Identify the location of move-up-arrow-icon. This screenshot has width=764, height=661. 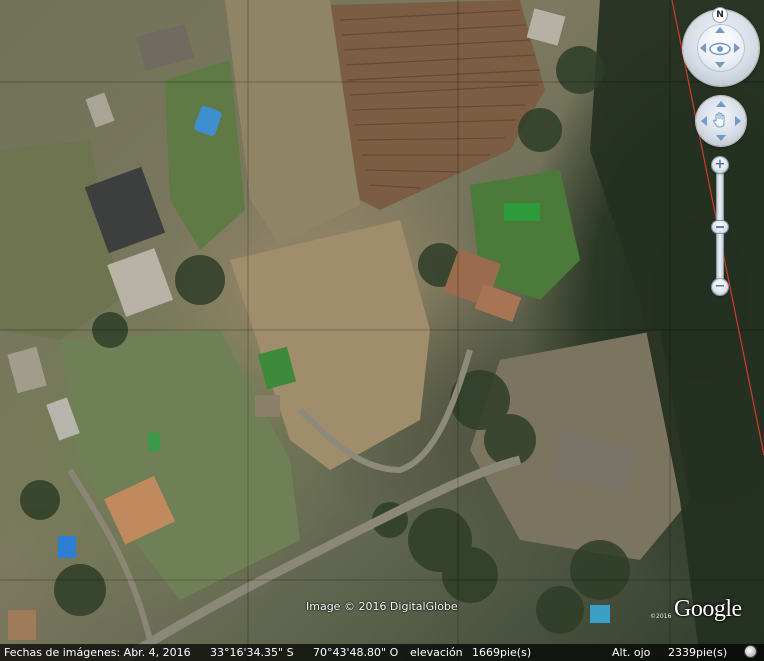
(721, 104).